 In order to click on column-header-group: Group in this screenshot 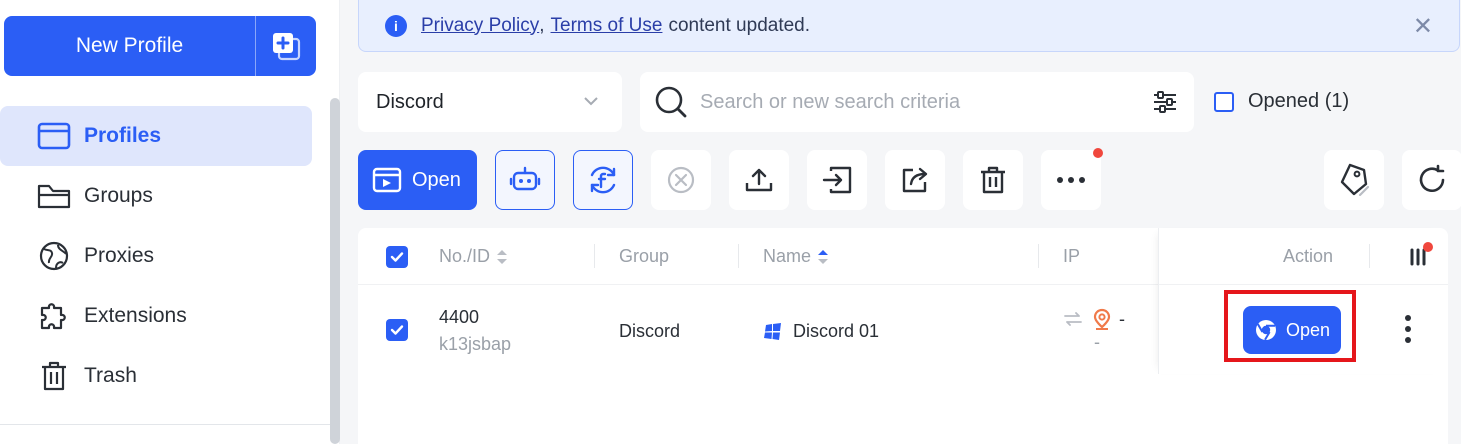, I will do `click(644, 256)`.